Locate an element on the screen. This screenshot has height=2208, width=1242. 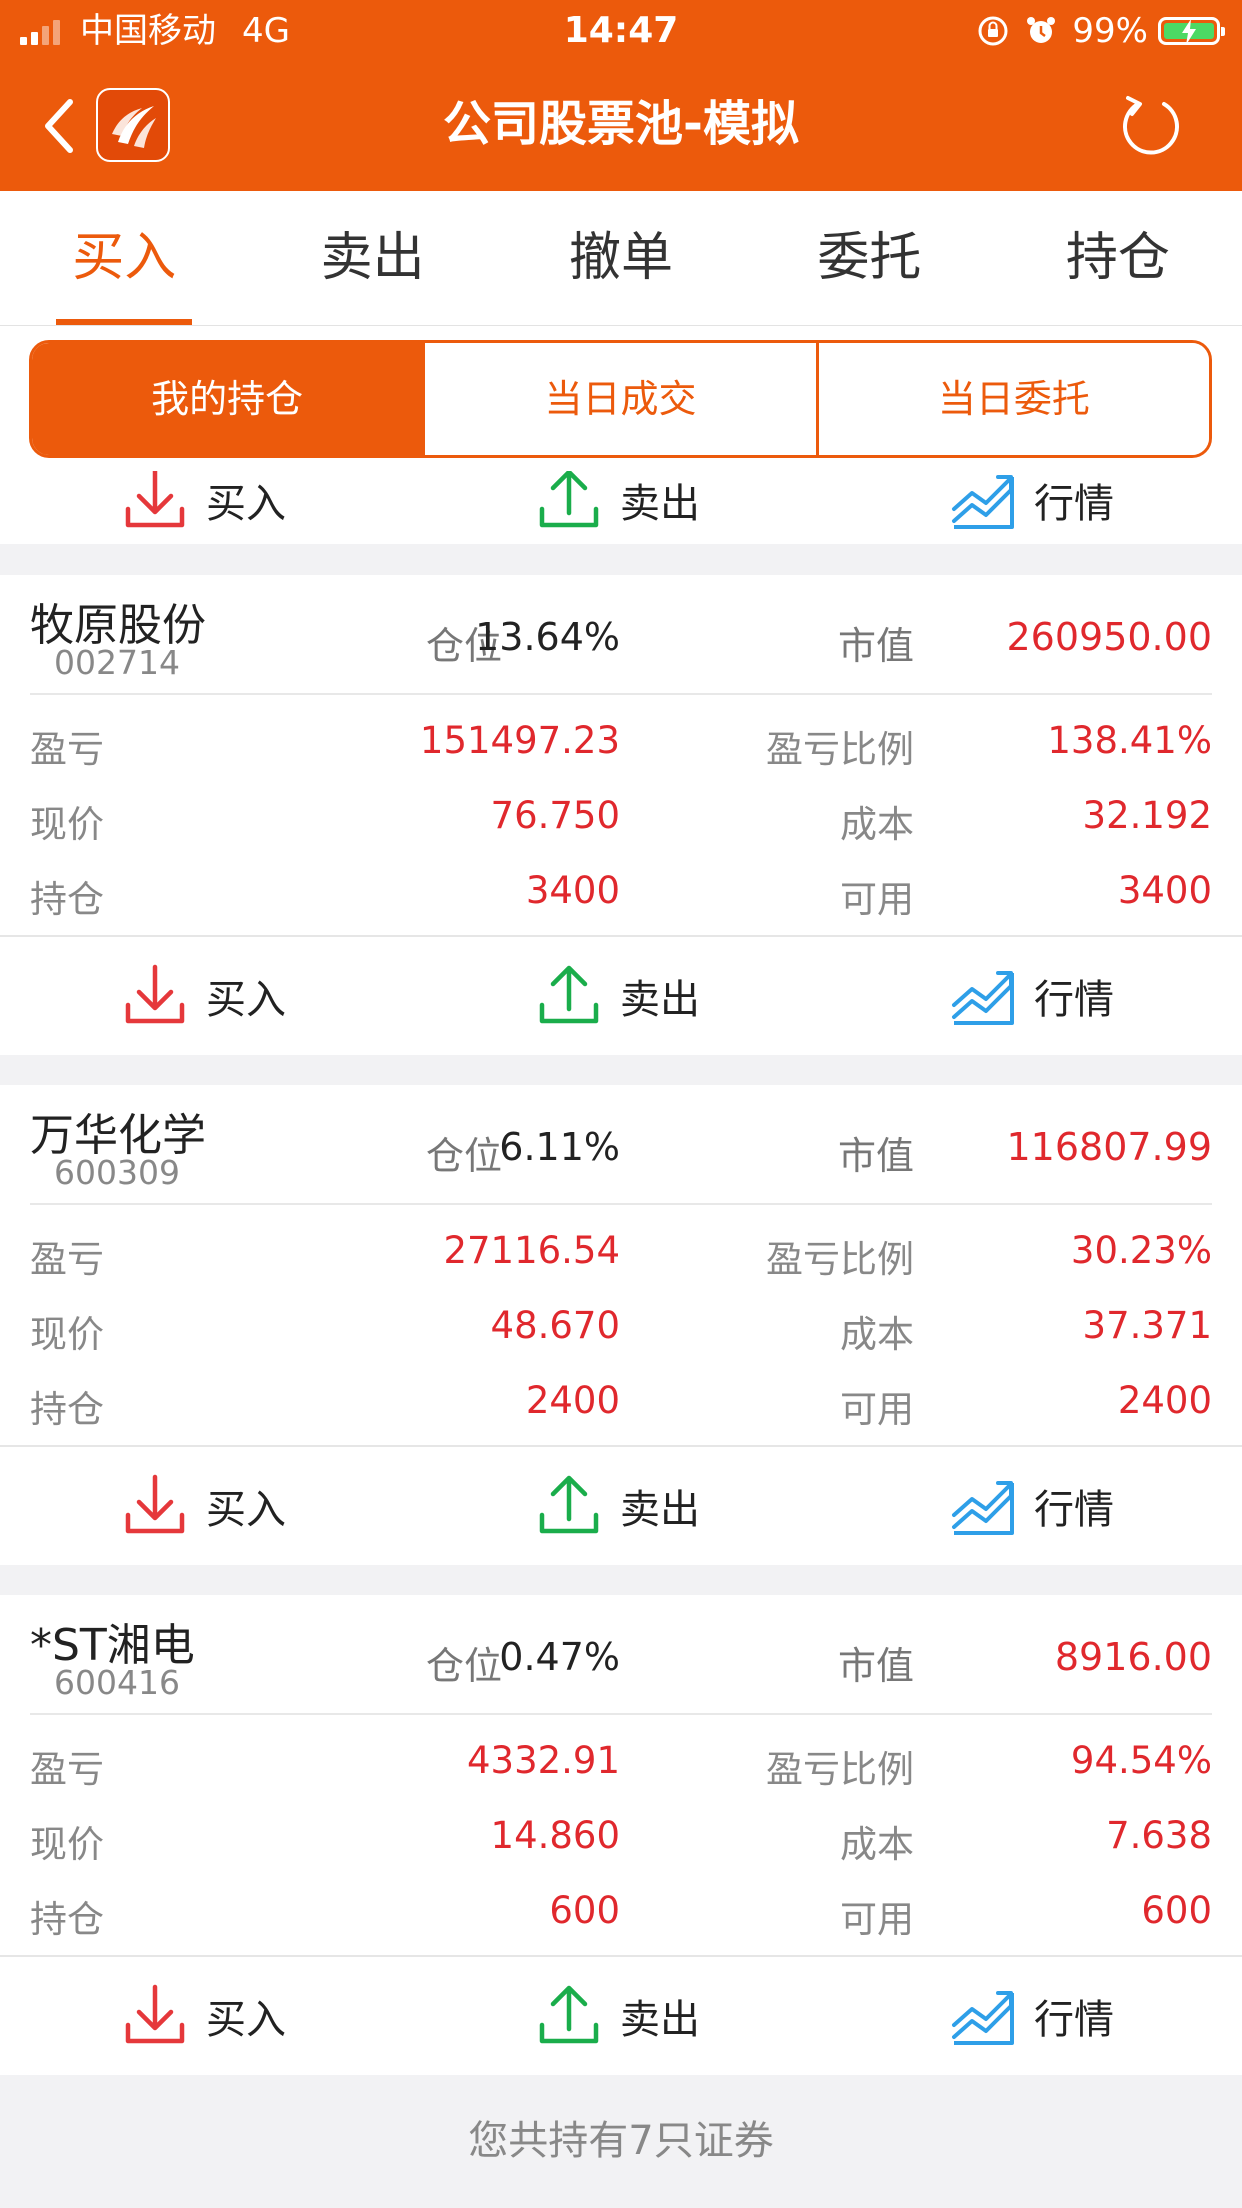
tab-label: 卖出 is located at coordinates (372, 258).